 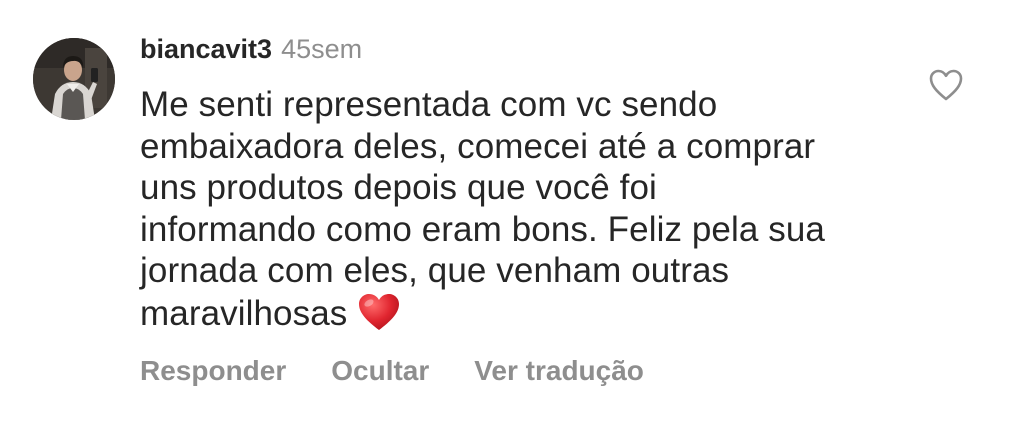 What do you see at coordinates (213, 371) in the screenshot?
I see `reply-button: Responder` at bounding box center [213, 371].